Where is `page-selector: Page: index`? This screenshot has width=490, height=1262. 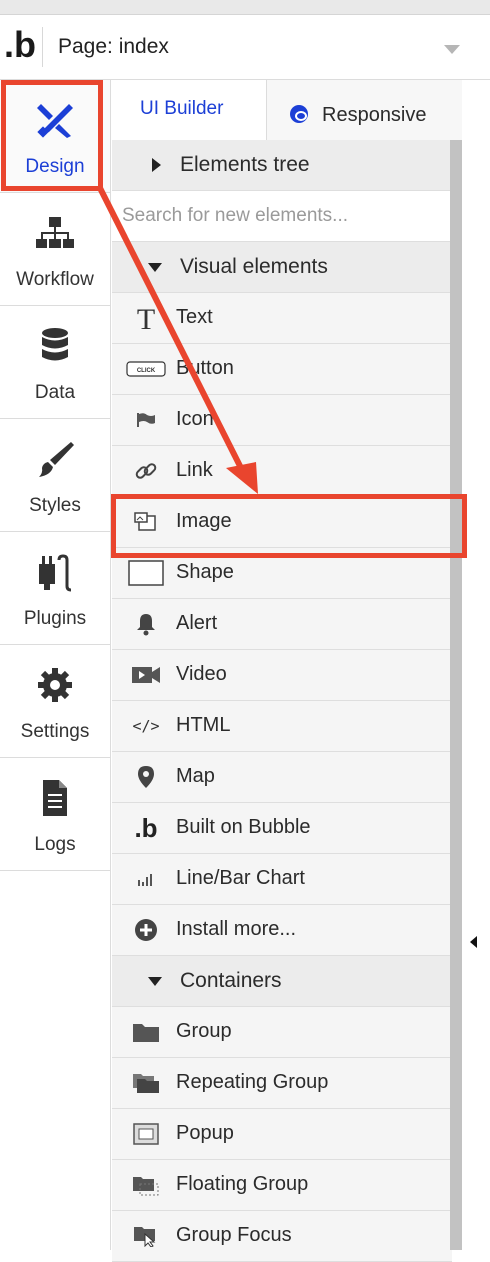
page-selector: Page: index is located at coordinates (113, 47).